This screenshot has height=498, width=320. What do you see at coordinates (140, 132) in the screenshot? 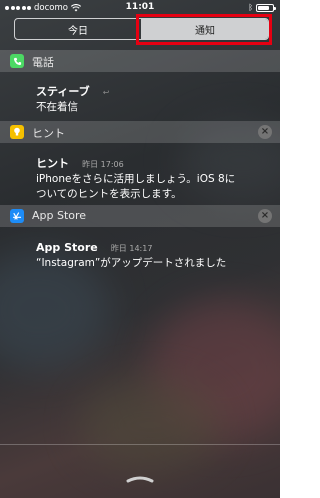
I see `section-header-tips: ヒント ×` at bounding box center [140, 132].